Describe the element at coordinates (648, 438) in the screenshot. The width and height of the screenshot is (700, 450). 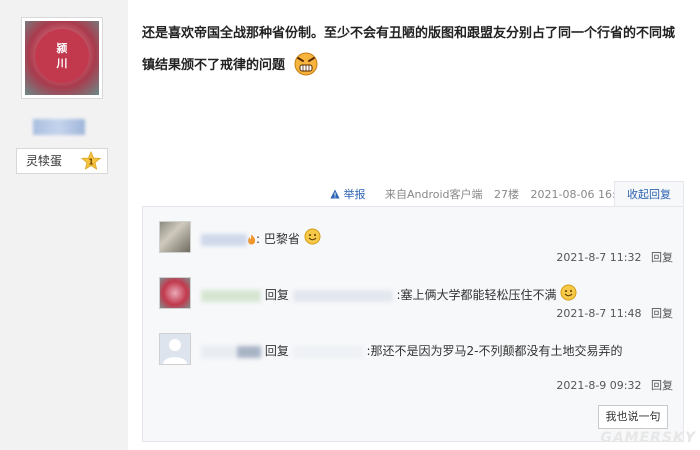
I see `gamersky-watermark: GAMERSKY` at that location.